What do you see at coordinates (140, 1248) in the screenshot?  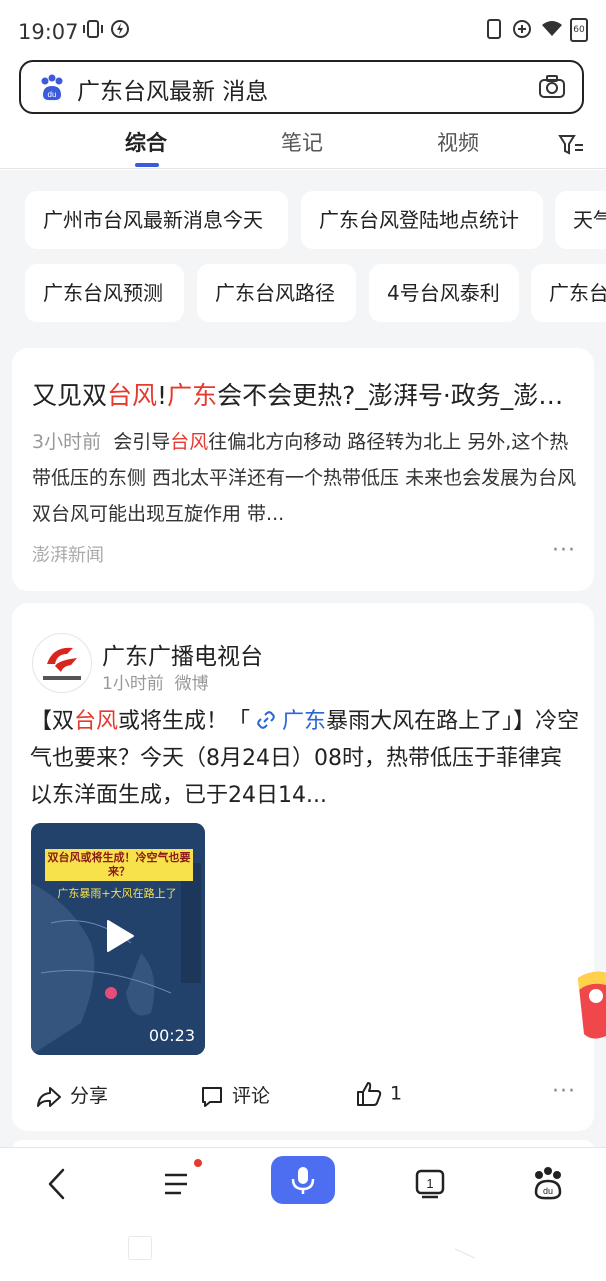 I see `system-home-indicator` at bounding box center [140, 1248].